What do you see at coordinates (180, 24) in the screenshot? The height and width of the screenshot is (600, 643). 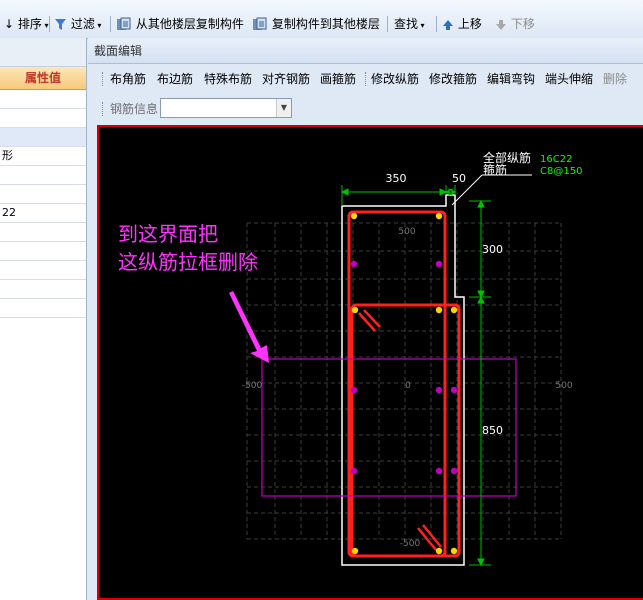 I see `copy-from-floor-button: 从其他楼层复制构件` at bounding box center [180, 24].